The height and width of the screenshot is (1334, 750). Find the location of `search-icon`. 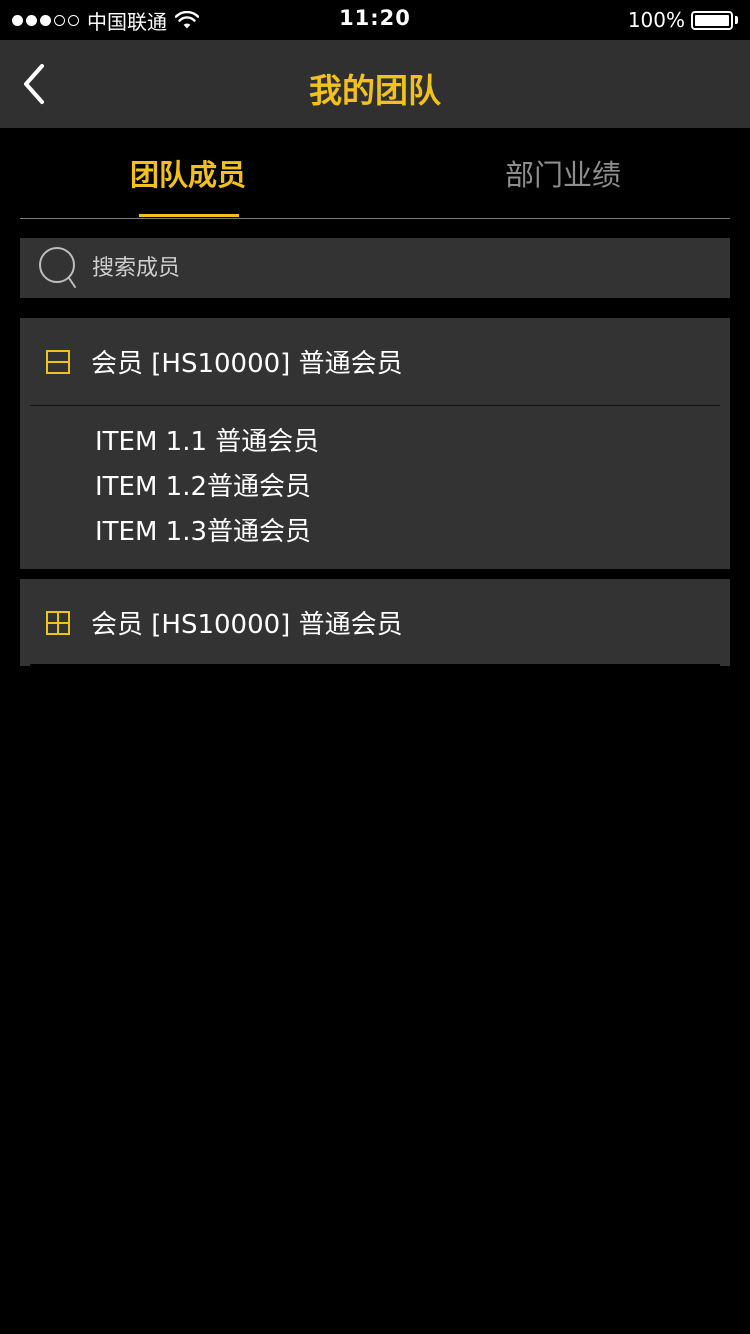

search-icon is located at coordinates (57, 267).